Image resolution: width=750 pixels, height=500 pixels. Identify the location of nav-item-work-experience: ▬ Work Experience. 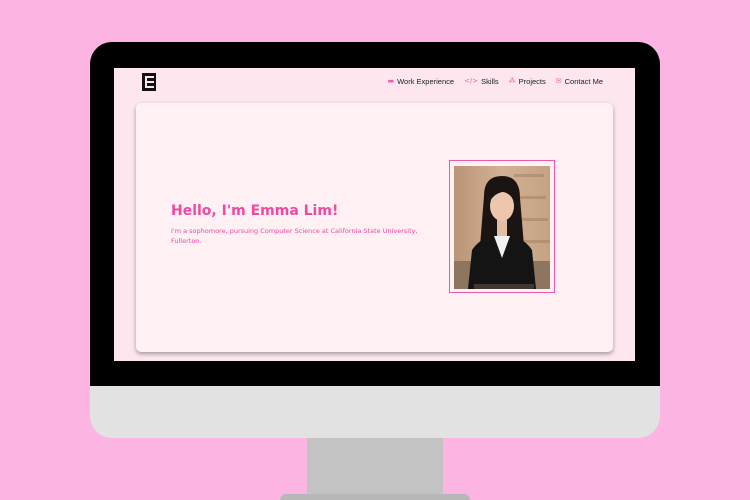
(420, 81).